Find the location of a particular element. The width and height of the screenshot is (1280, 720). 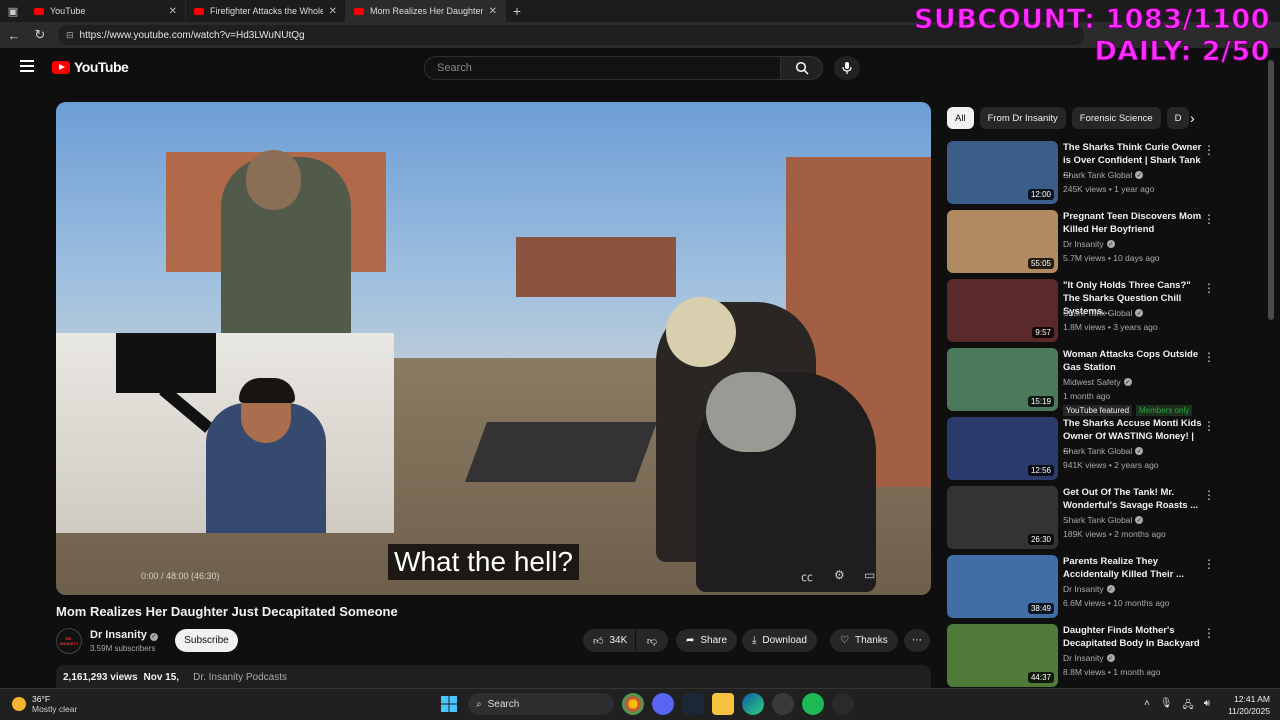

volume-icon: 🔊︎ is located at coordinates (1207, 706).